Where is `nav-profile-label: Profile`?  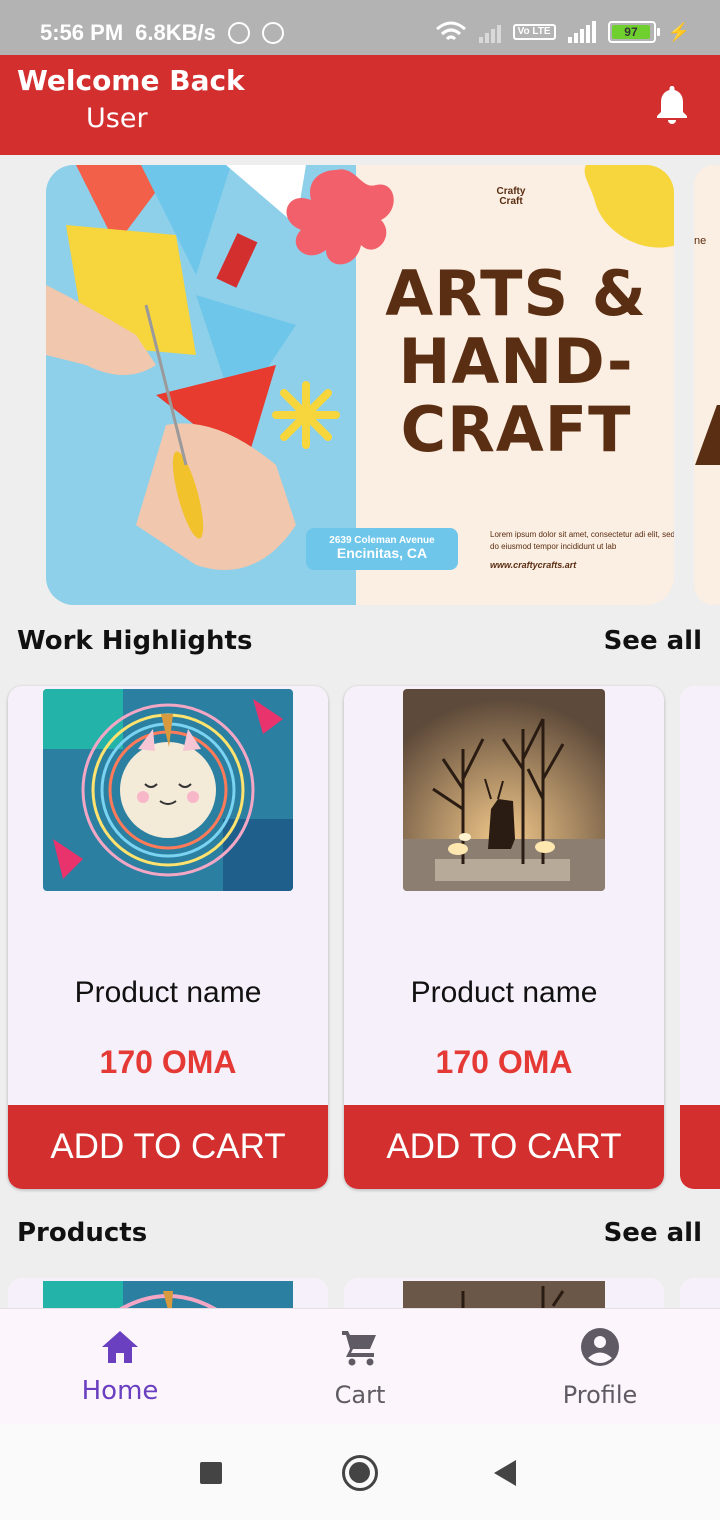 nav-profile-label: Profile is located at coordinates (600, 1395).